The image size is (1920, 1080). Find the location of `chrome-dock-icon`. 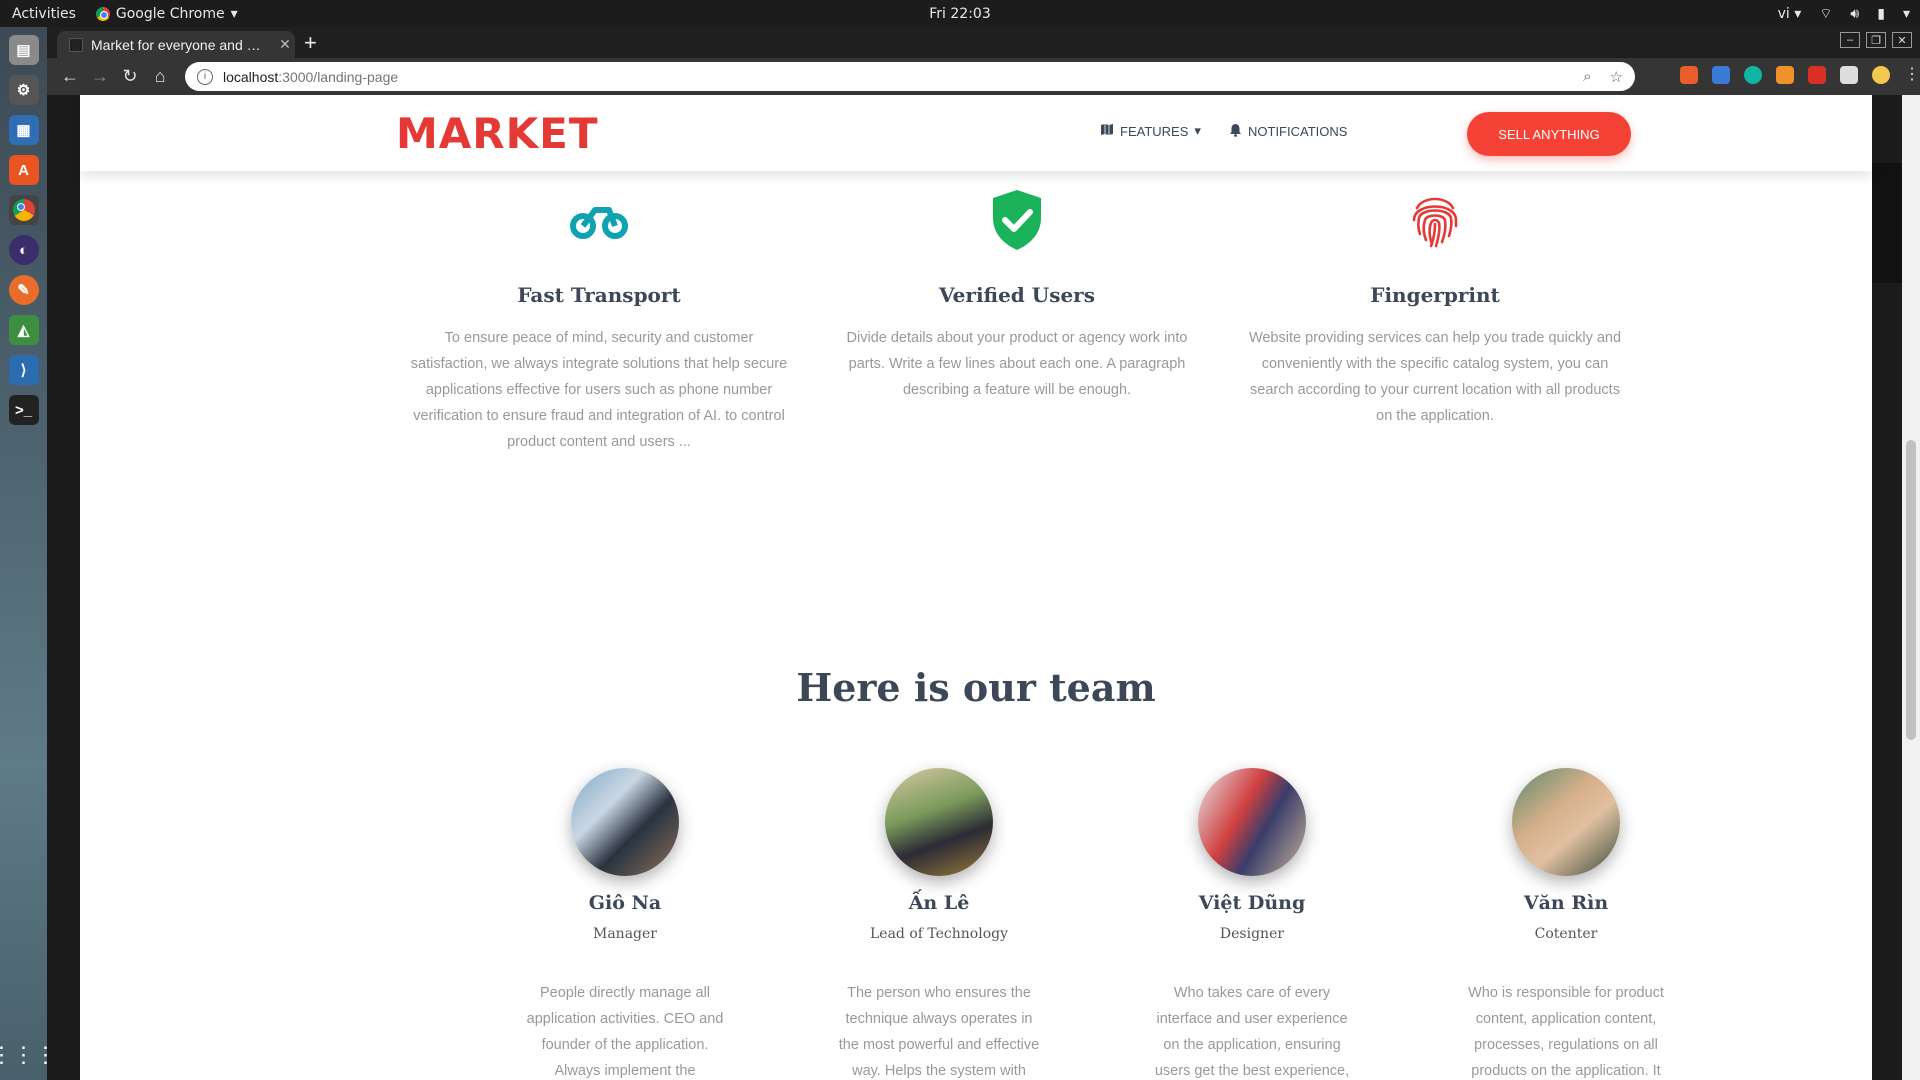

chrome-dock-icon is located at coordinates (23, 210).